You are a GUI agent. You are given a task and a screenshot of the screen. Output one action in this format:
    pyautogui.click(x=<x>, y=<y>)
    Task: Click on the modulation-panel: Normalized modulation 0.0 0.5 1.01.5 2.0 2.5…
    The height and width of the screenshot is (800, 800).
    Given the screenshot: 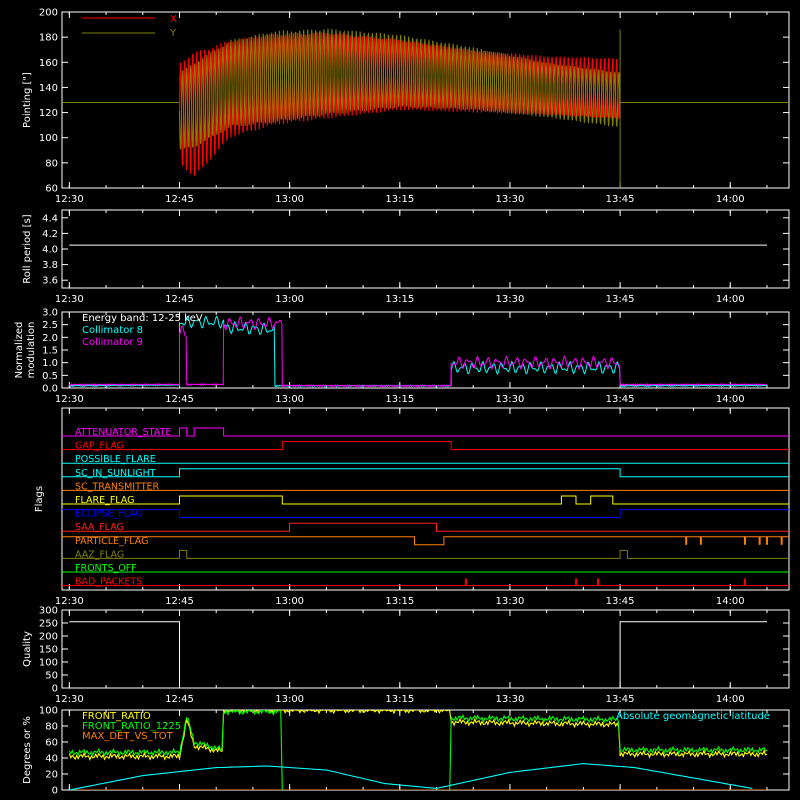 What is the action you would take?
    pyautogui.click(x=402, y=356)
    